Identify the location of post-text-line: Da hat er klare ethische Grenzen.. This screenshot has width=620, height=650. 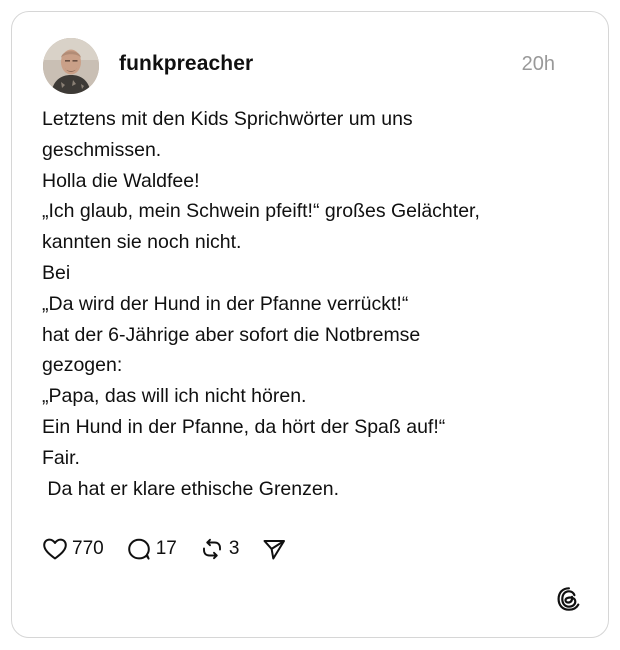
(190, 488).